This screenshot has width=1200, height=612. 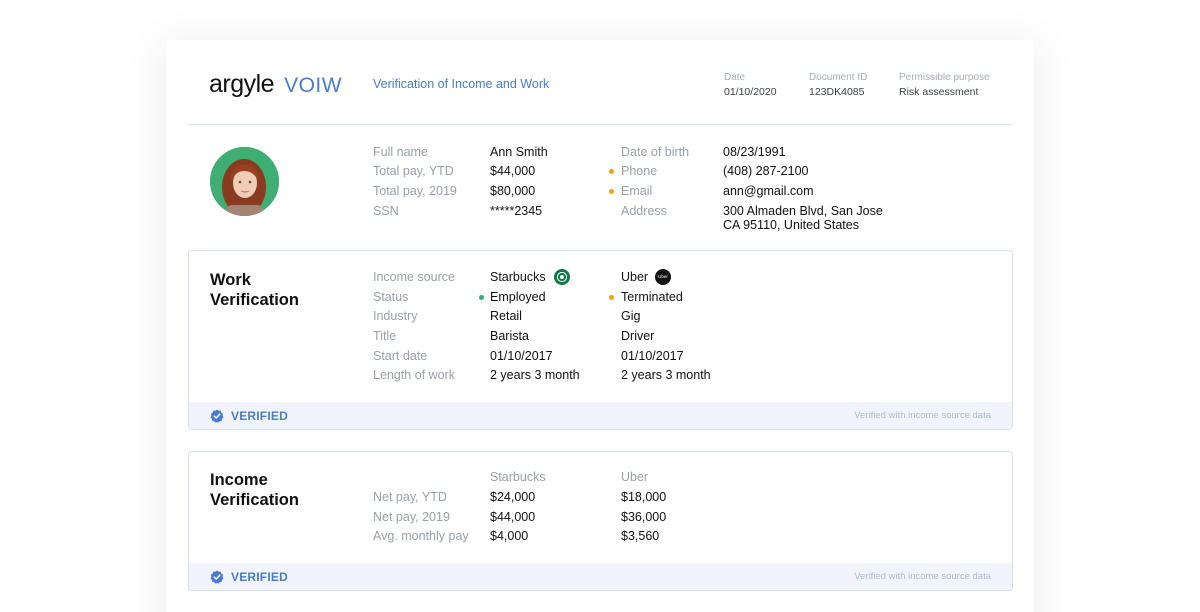 I want to click on income-verified-label: VERIFIED, so click(x=259, y=577).